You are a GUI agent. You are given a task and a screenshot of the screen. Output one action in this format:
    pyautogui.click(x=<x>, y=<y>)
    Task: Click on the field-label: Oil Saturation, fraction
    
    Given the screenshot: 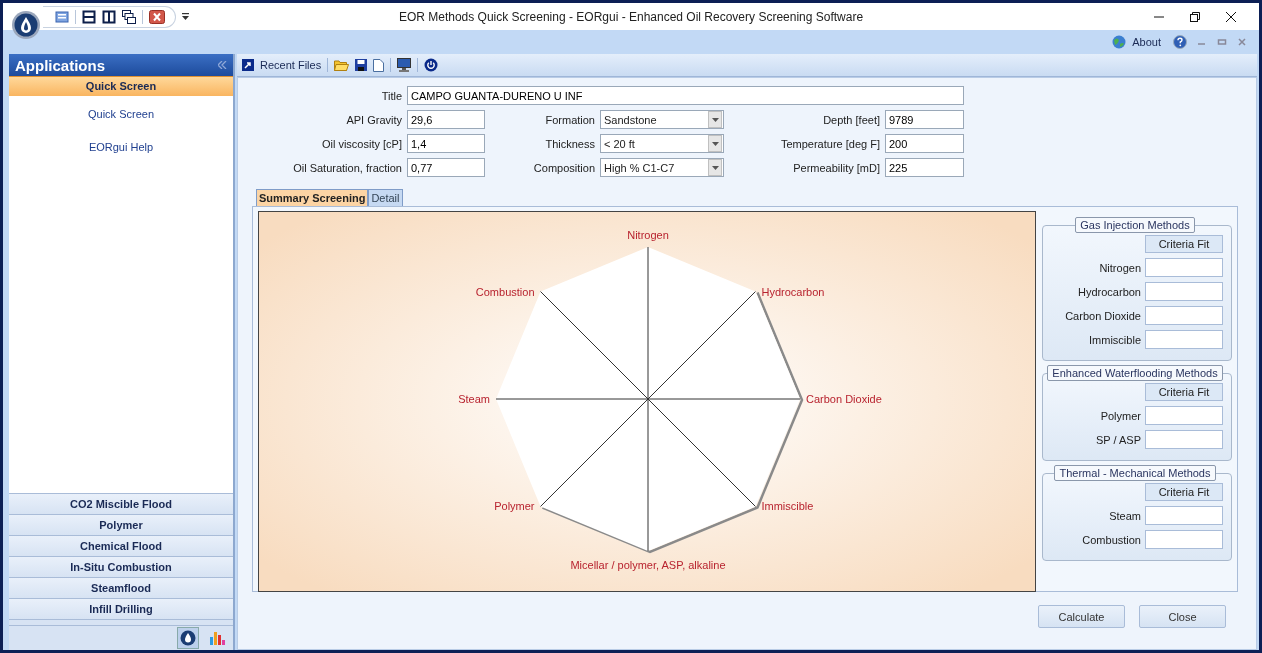 What is the action you would take?
    pyautogui.click(x=347, y=167)
    